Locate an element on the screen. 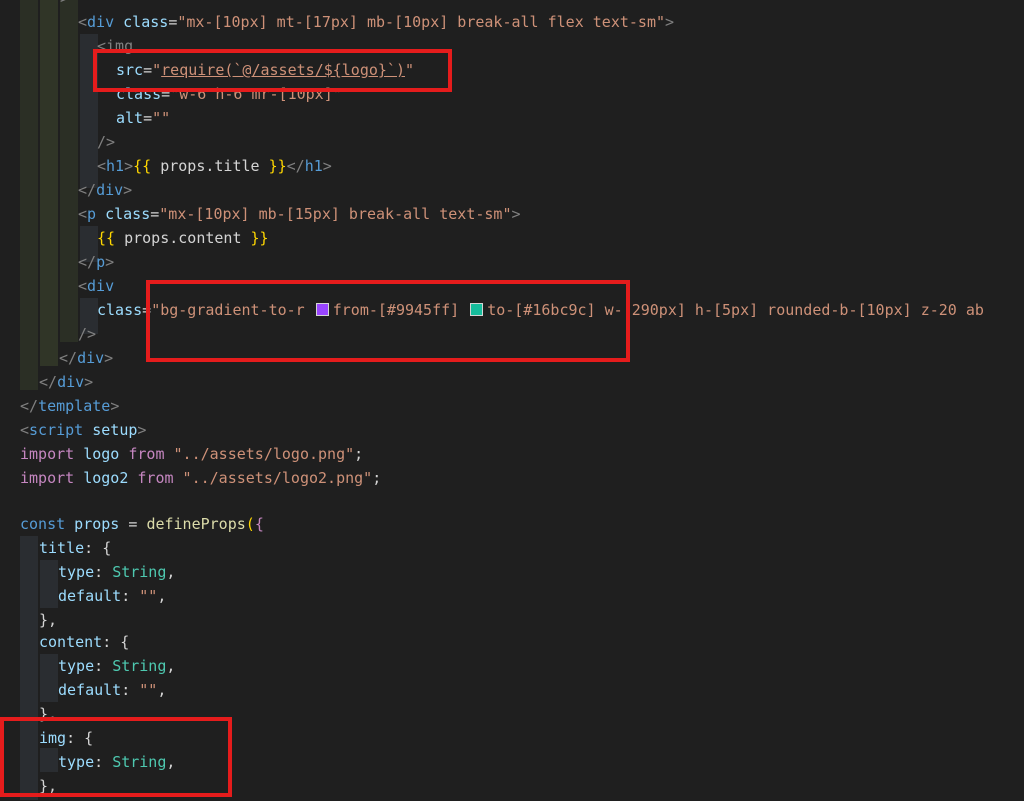  code-token: "w-6 h-6 mr-[10px]" is located at coordinates (256, 94).